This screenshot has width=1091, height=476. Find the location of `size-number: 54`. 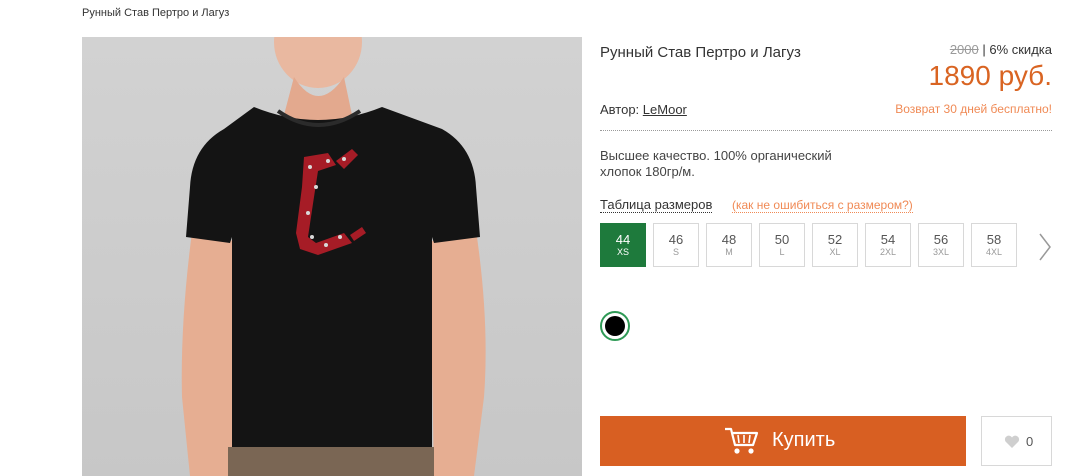

size-number: 54 is located at coordinates (888, 239).